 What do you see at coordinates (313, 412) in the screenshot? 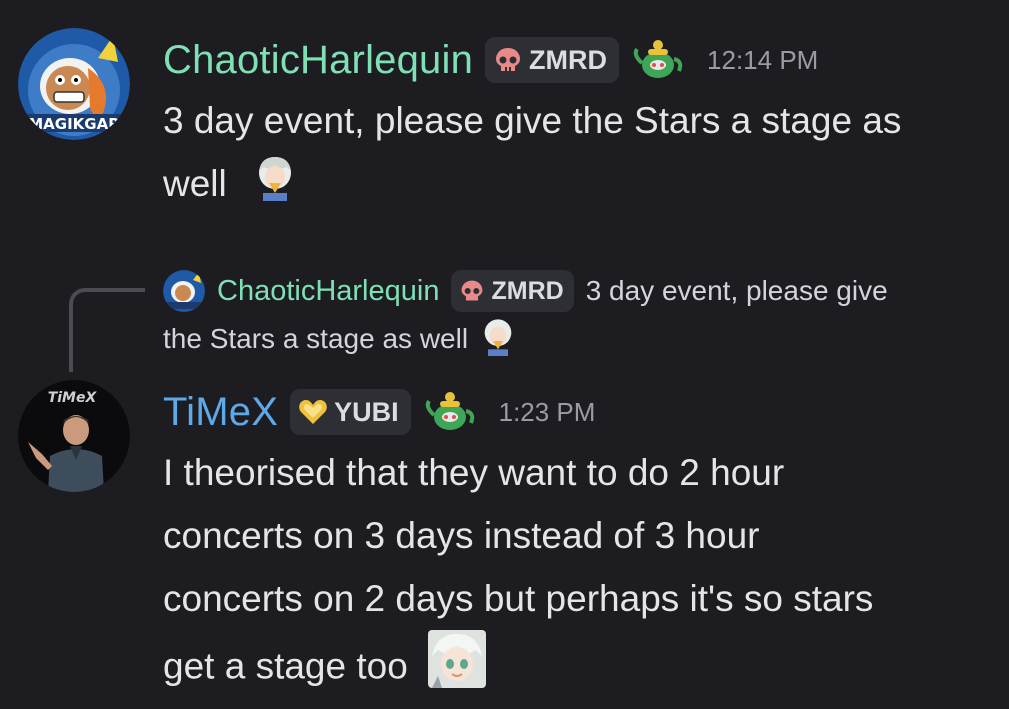
I see `heart-icon` at bounding box center [313, 412].